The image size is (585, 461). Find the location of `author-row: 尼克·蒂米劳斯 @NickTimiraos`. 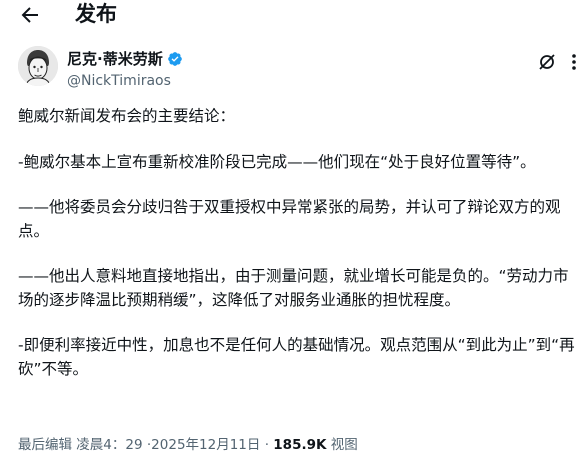

author-row: 尼克·蒂米劳斯 @NickTimiraos is located at coordinates (292, 70).